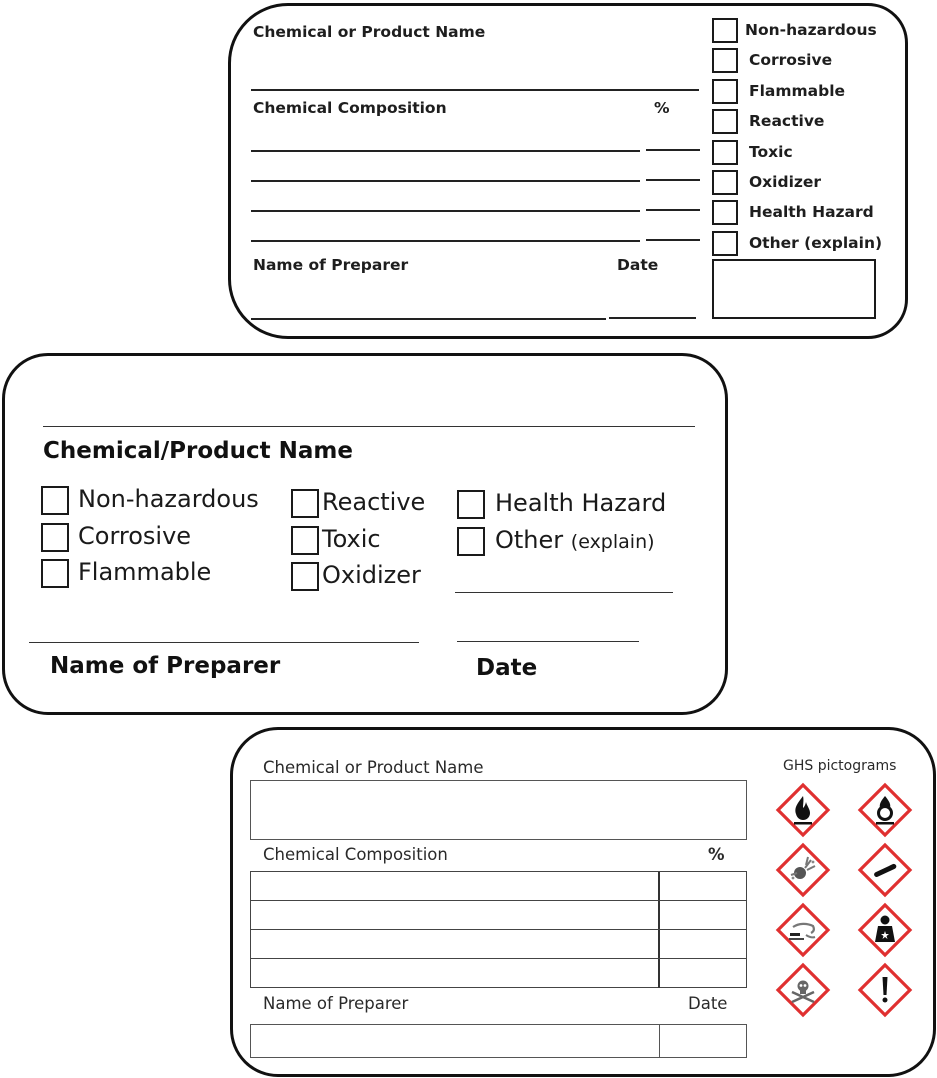 The height and width of the screenshot is (1078, 937). Describe the element at coordinates (794, 289) in the screenshot. I see `other-explain-box` at that location.